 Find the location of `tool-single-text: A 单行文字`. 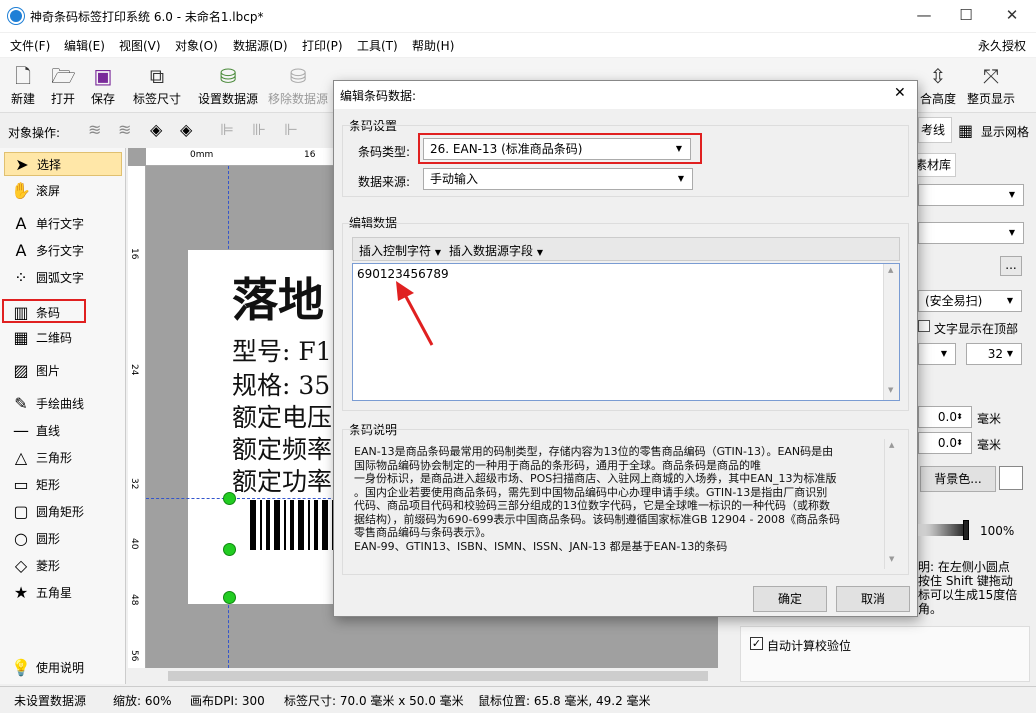

tool-single-text: A 单行文字 is located at coordinates (63, 224).